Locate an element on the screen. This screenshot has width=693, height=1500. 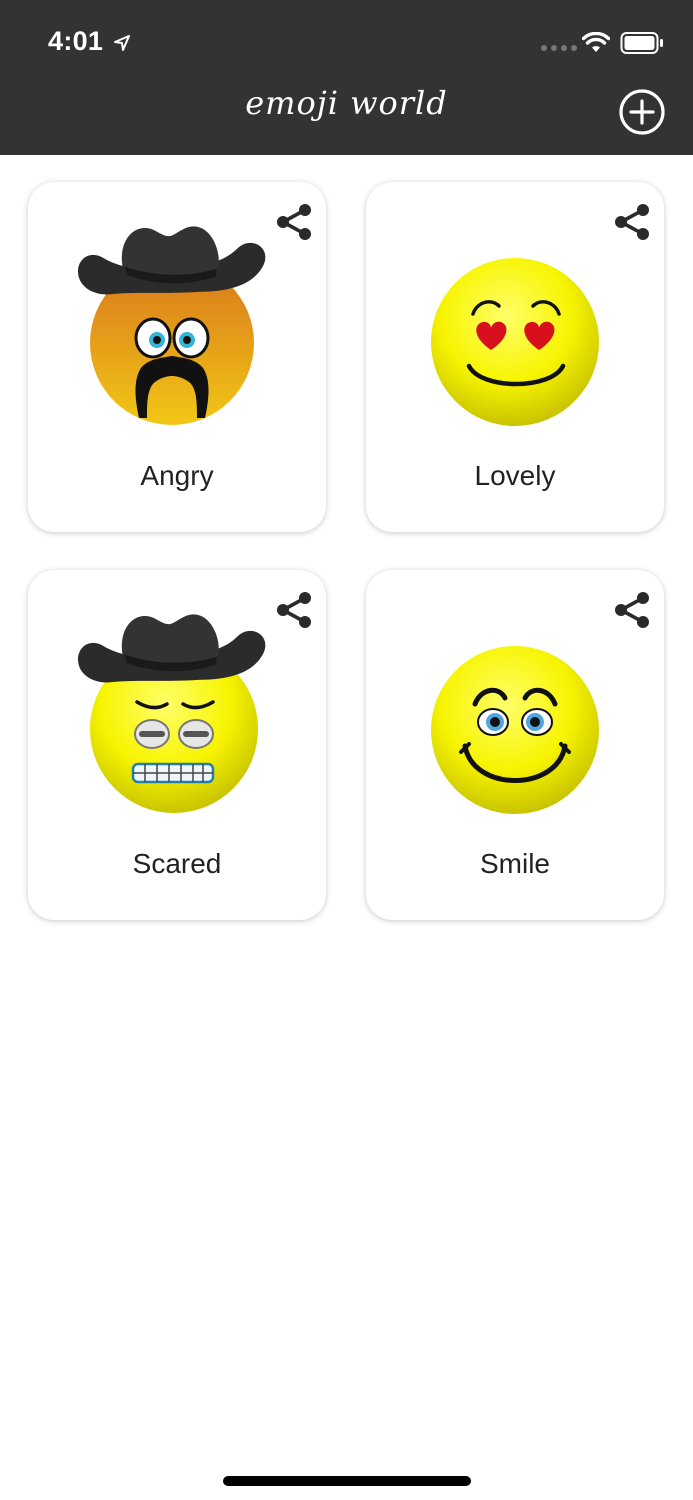
emoji-label: Smile is located at coordinates (514, 863).